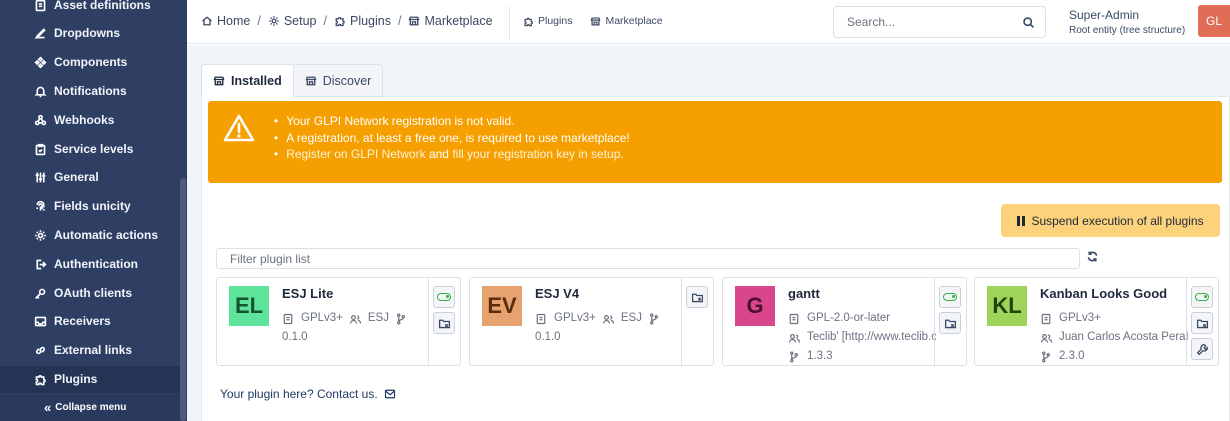 This screenshot has width=1230, height=421. I want to click on plugin-filter-input, so click(654, 258).